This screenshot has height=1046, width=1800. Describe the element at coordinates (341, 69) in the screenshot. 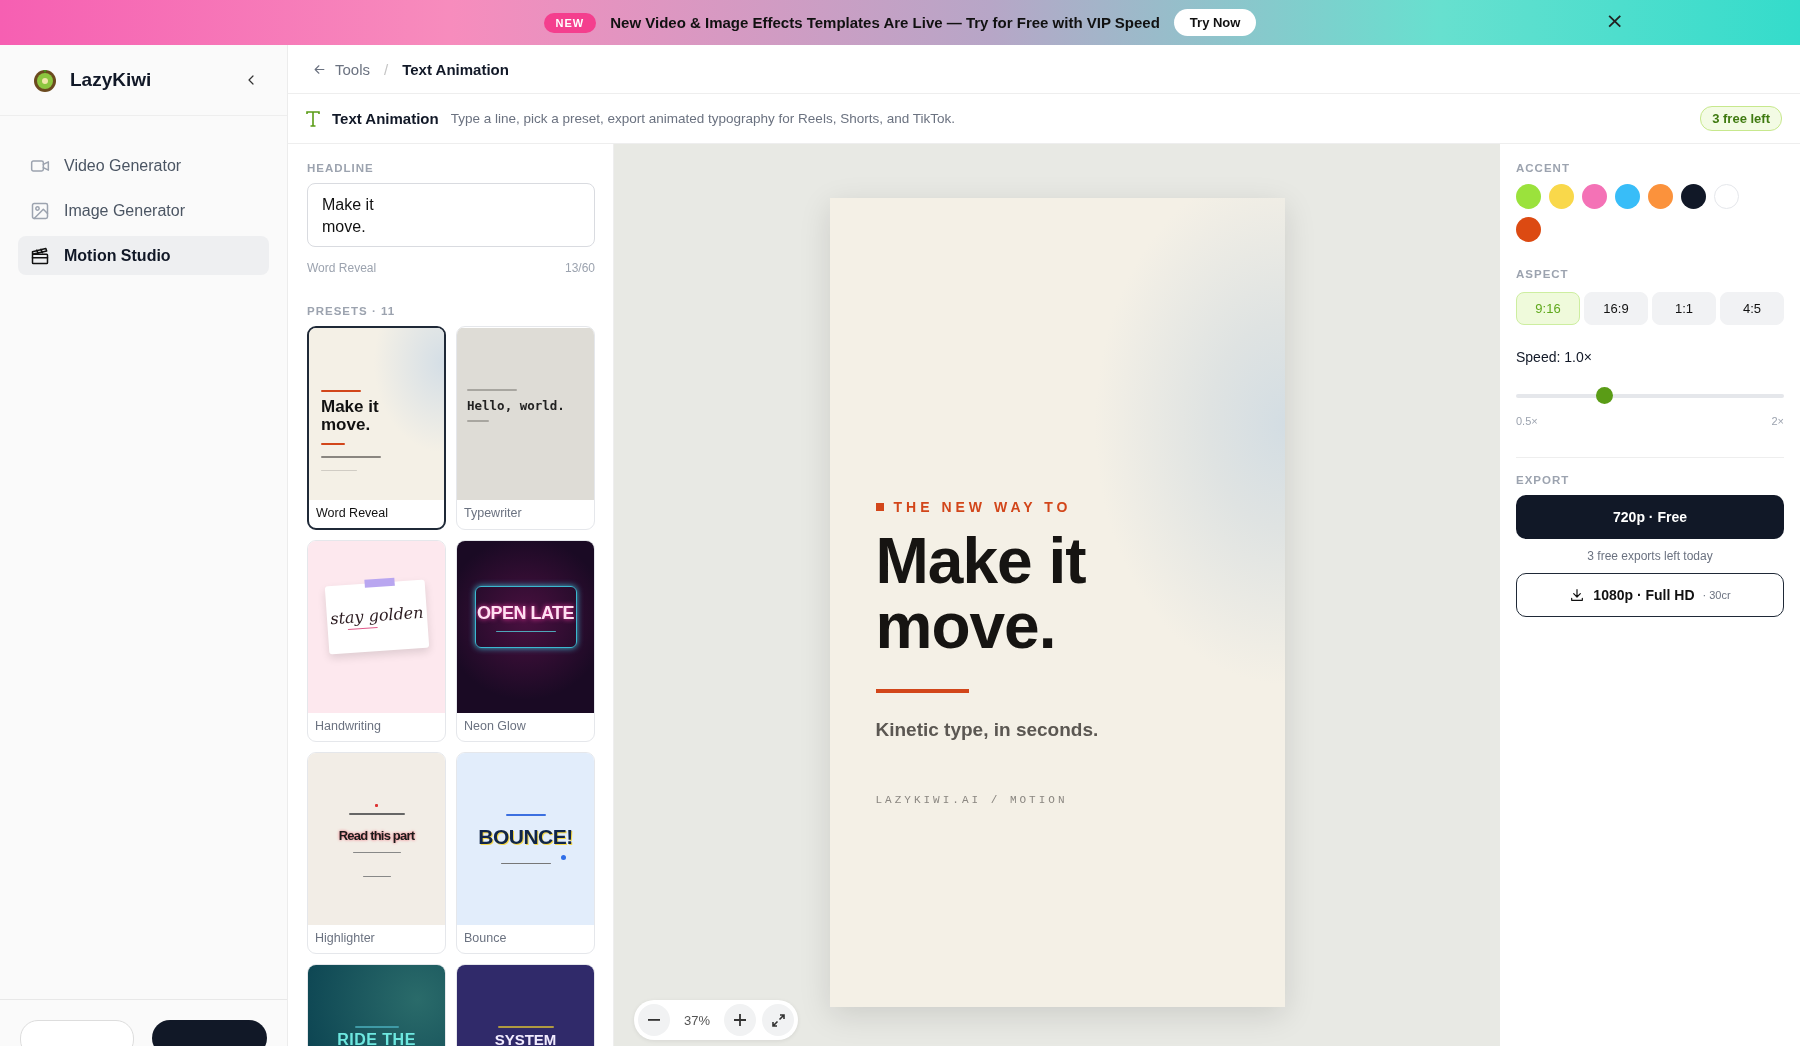

I see `back-link: Tools` at that location.